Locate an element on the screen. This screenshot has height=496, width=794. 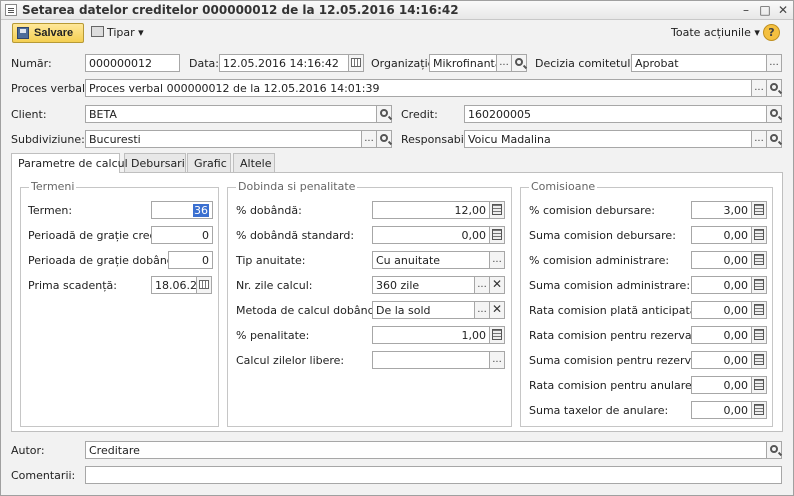
subdiviziune-search-button is located at coordinates (384, 139).